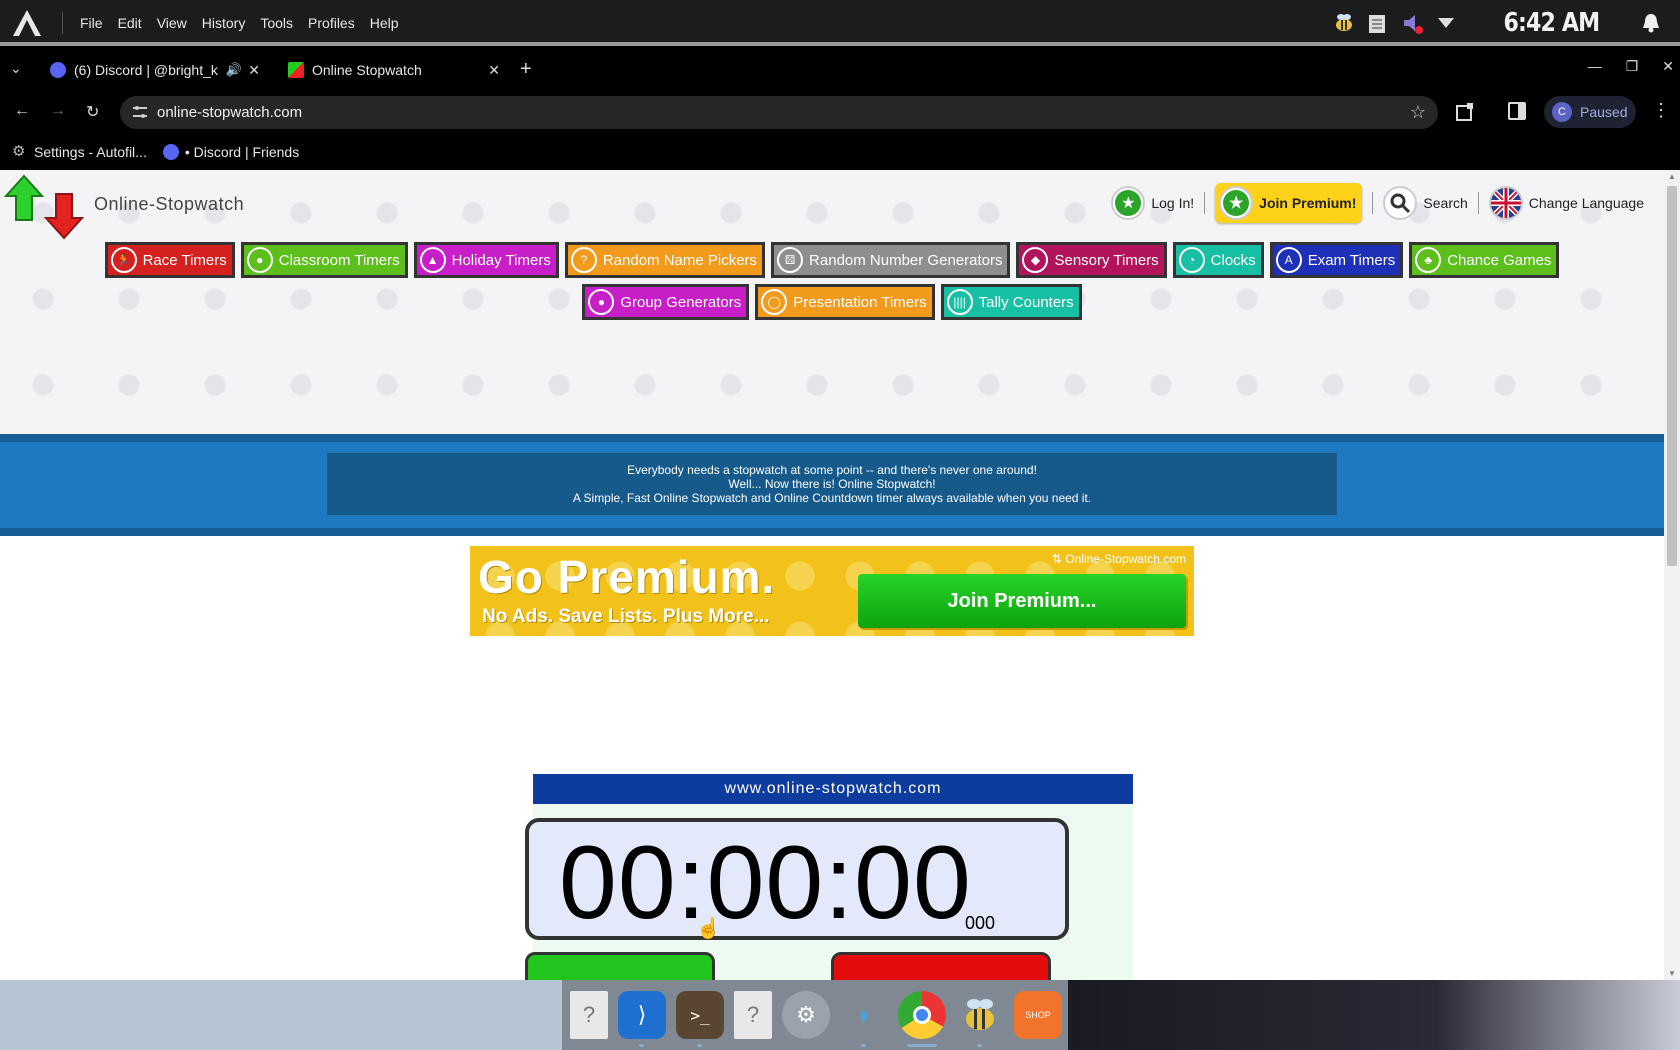 Image resolution: width=1680 pixels, height=1050 pixels. What do you see at coordinates (384, 23) in the screenshot?
I see `menu-help: Help` at bounding box center [384, 23].